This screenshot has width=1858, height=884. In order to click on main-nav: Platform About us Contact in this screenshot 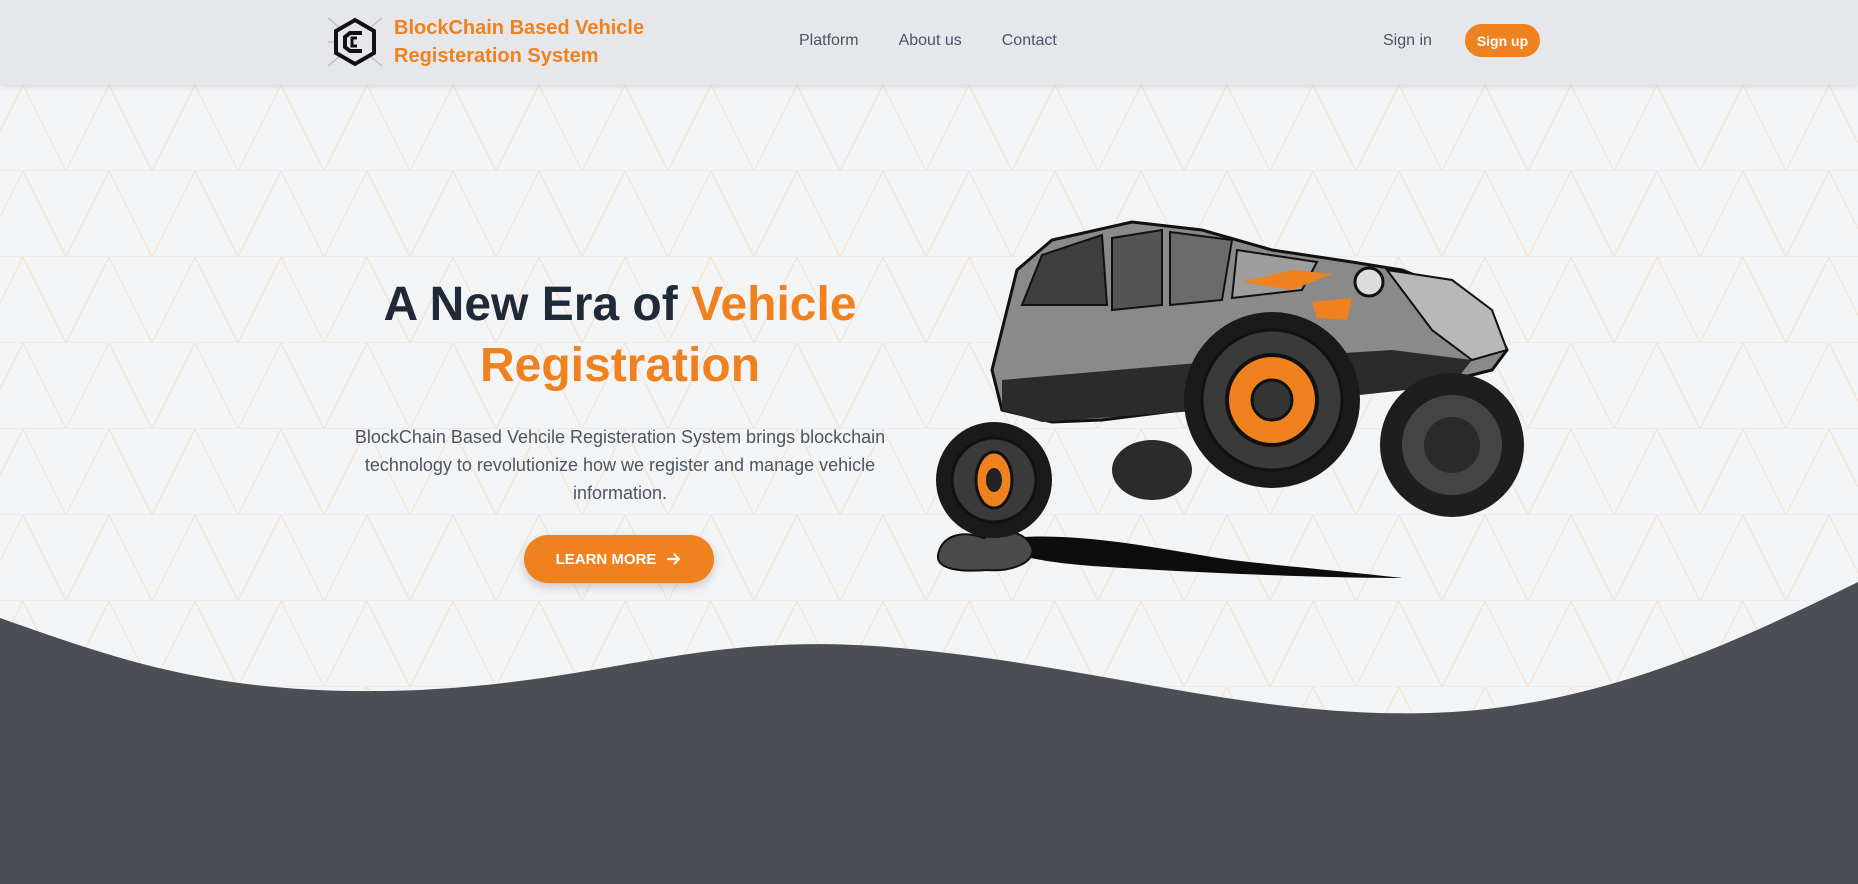, I will do `click(928, 41)`.